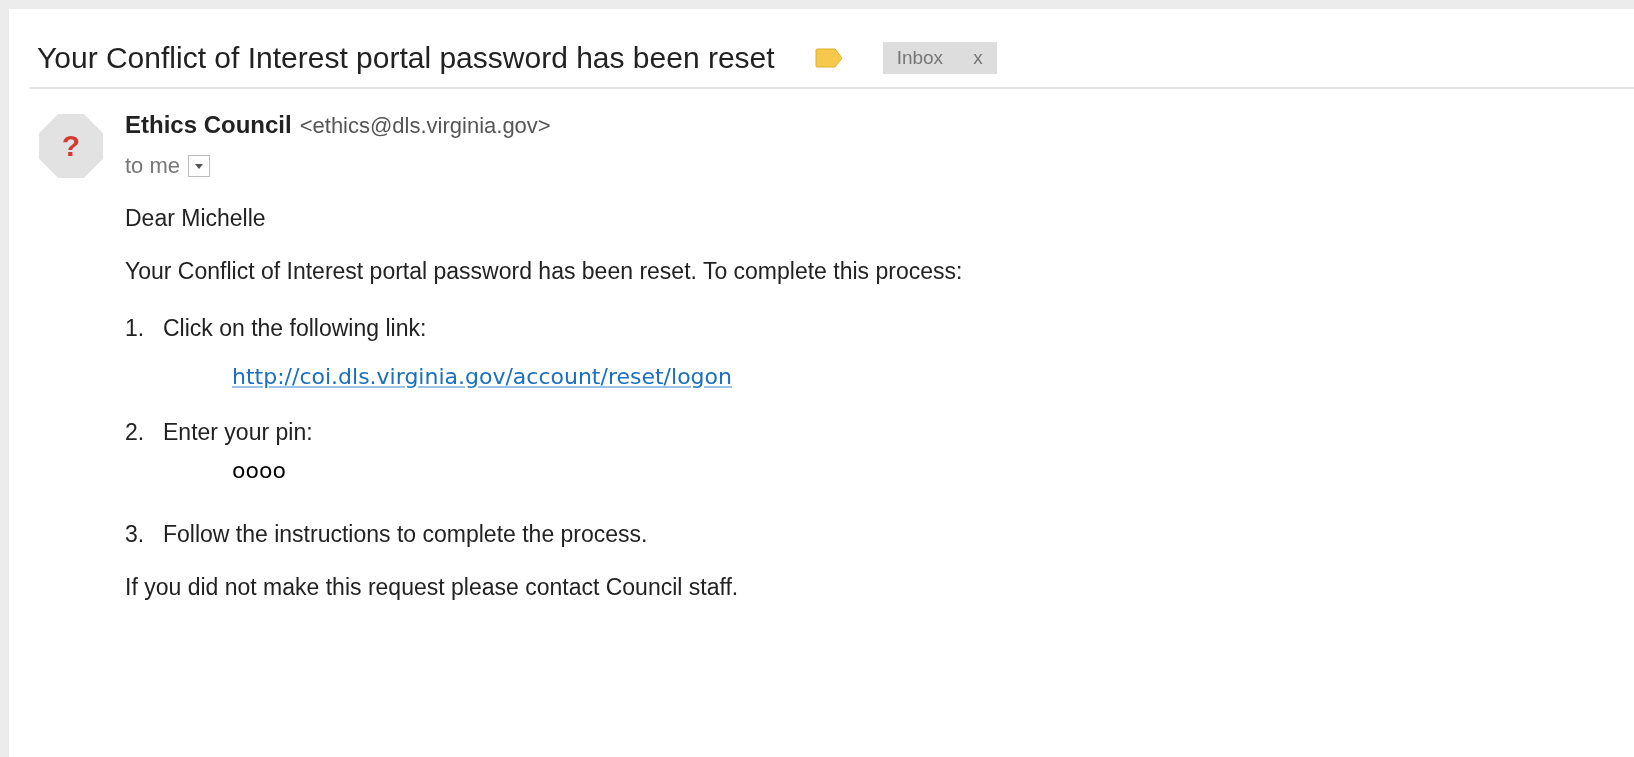 This screenshot has width=1634, height=757. Describe the element at coordinates (135, 328) in the screenshot. I see `step-number: 1.` at that location.